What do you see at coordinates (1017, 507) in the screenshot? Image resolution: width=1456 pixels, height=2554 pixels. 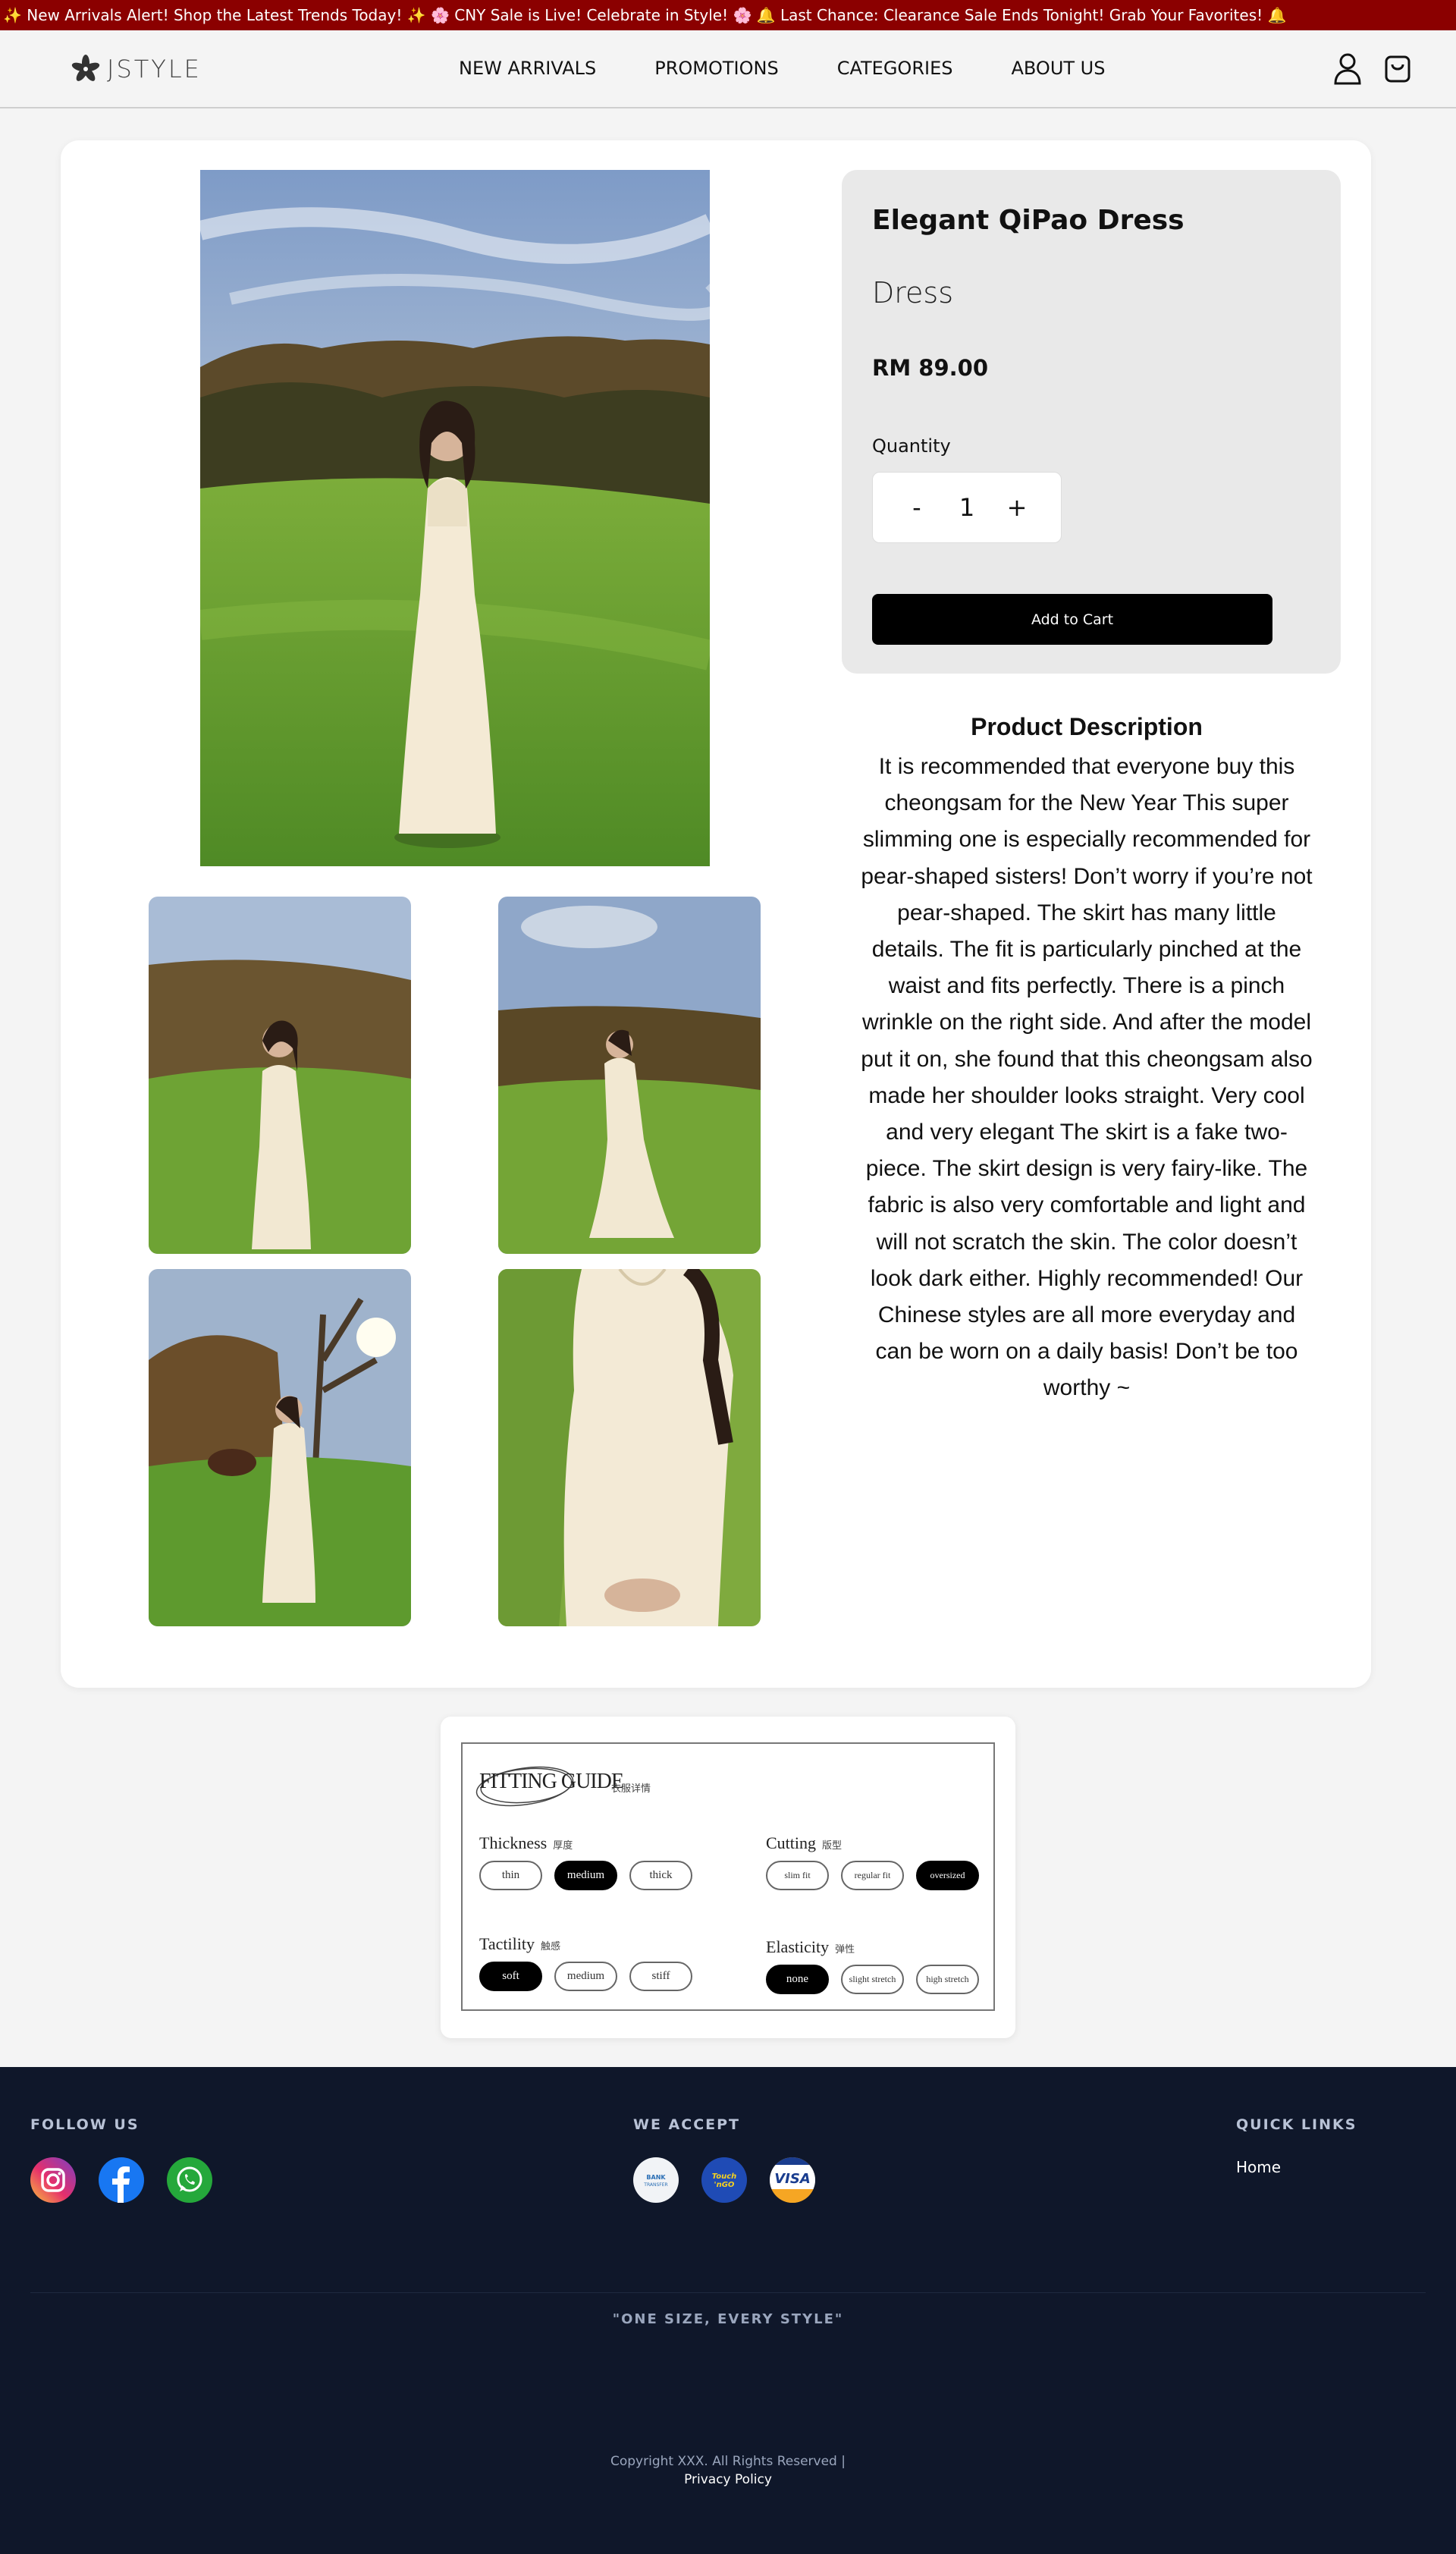 I see `increase-quantity-button: +` at bounding box center [1017, 507].